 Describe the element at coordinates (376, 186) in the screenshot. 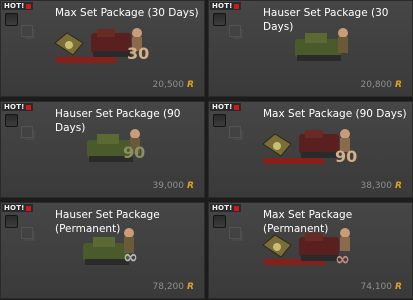

I see `price-value: 38,300` at that location.